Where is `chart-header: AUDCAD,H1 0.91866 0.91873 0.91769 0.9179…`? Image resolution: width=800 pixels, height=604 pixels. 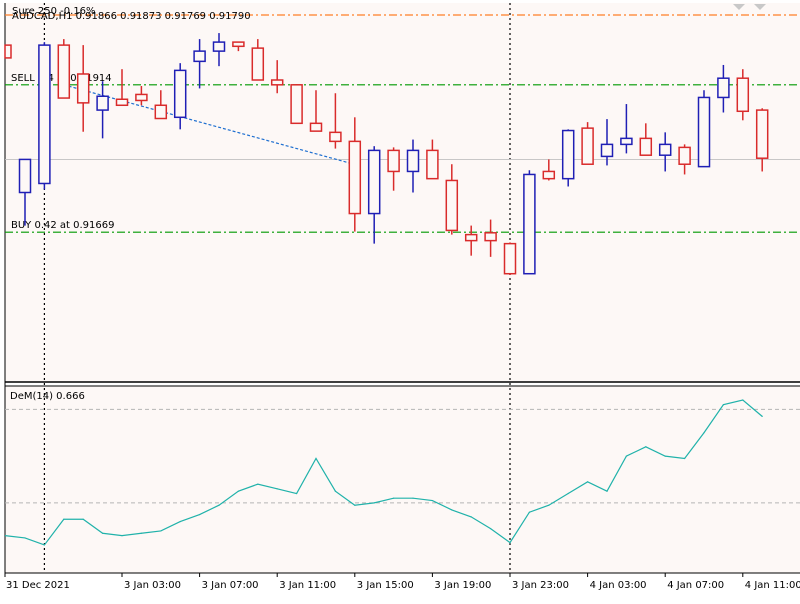
chart-header: AUDCAD,H1 0.91866 0.91873 0.91769 0.9179… is located at coordinates (131, 16).